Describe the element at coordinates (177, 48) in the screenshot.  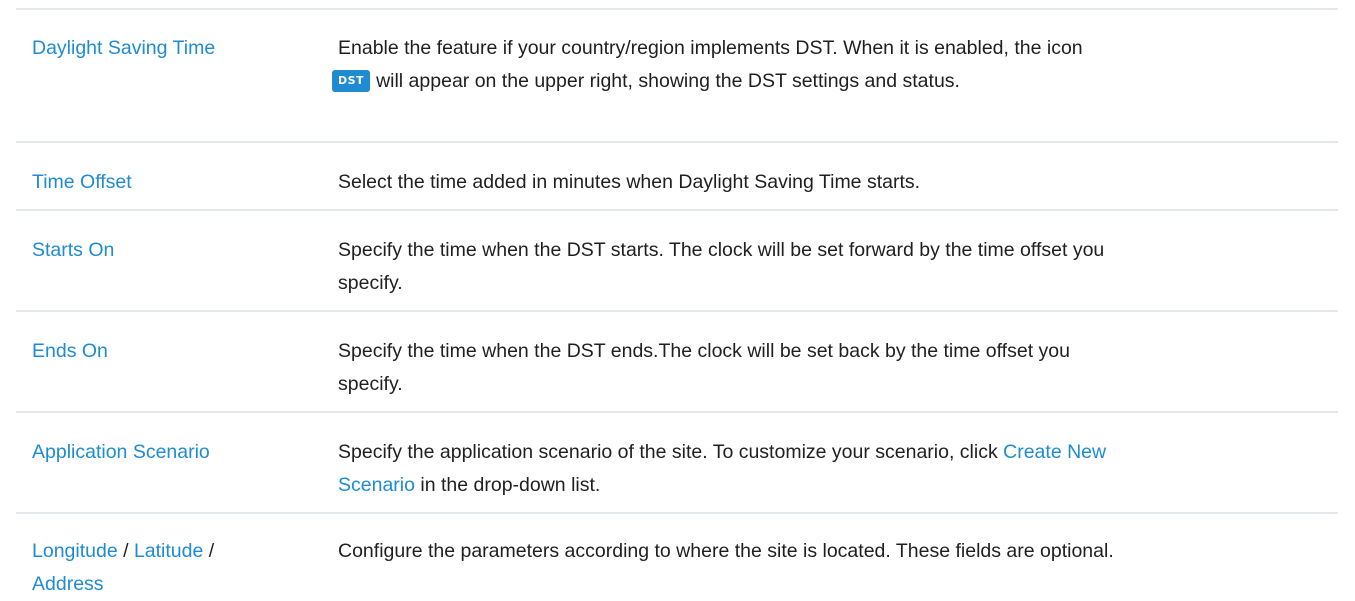
I see `term-daylight-saving-time: Daylight Saving Time` at that location.